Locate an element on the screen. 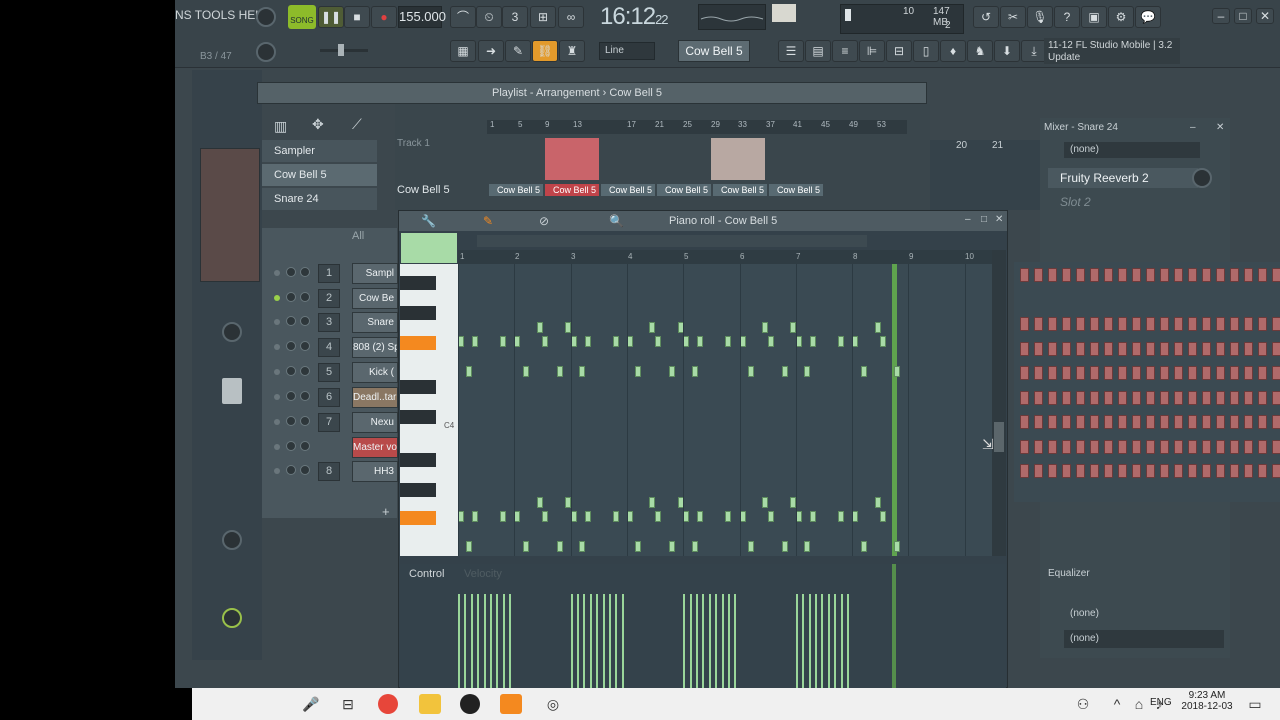 The image size is (1280, 720). wand-icon: ✎ is located at coordinates (518, 51).